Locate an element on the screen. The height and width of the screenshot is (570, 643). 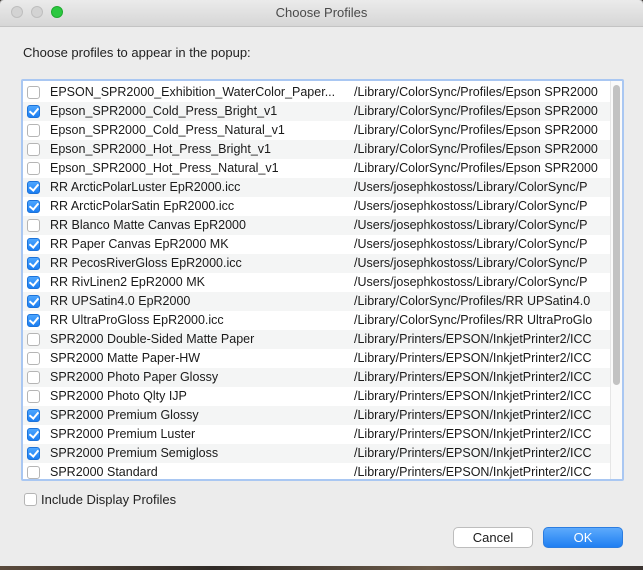
profile-name: RR UPSatin4.0 EpR2000 is located at coordinates (120, 301).